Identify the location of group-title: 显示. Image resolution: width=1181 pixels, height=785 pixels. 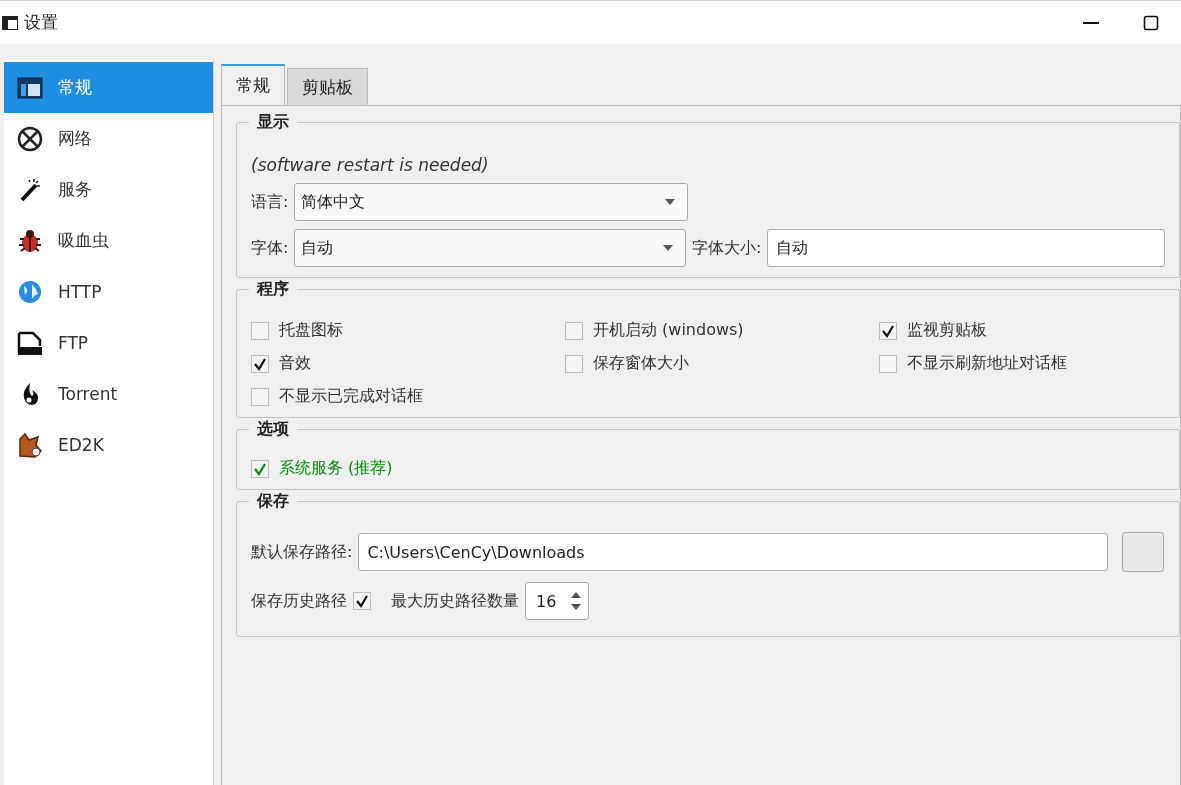
(273, 122).